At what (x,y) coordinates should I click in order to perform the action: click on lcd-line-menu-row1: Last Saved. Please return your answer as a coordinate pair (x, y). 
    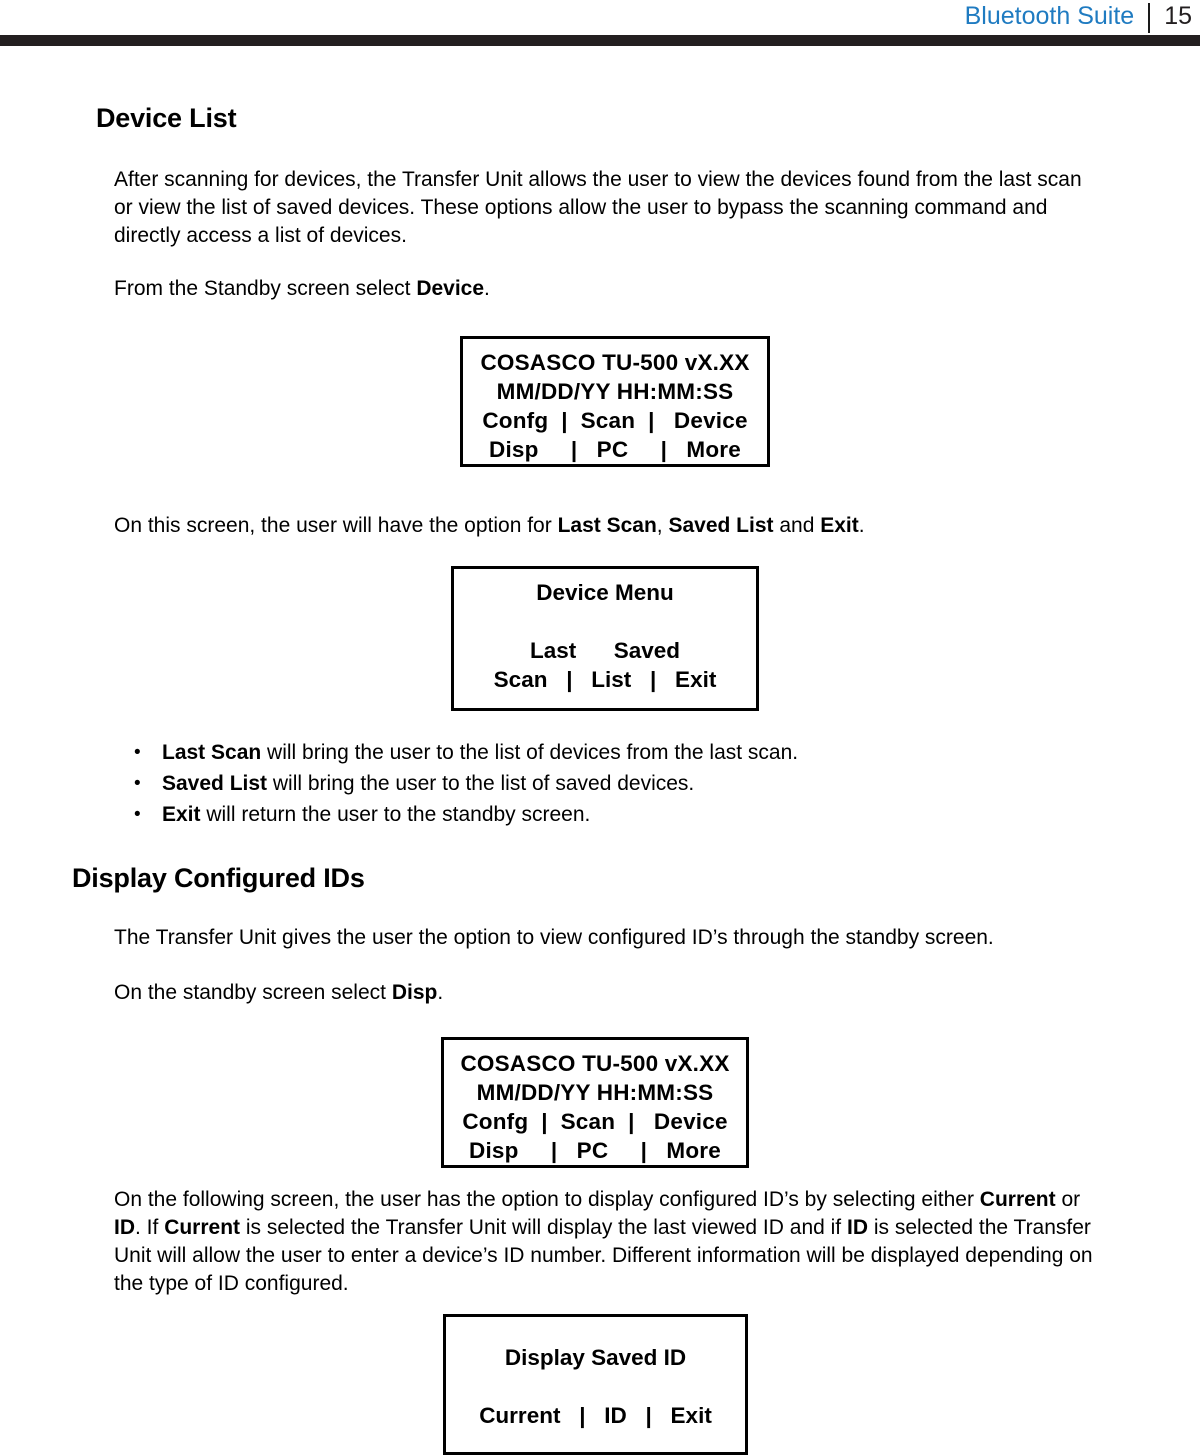
    Looking at the image, I should click on (605, 650).